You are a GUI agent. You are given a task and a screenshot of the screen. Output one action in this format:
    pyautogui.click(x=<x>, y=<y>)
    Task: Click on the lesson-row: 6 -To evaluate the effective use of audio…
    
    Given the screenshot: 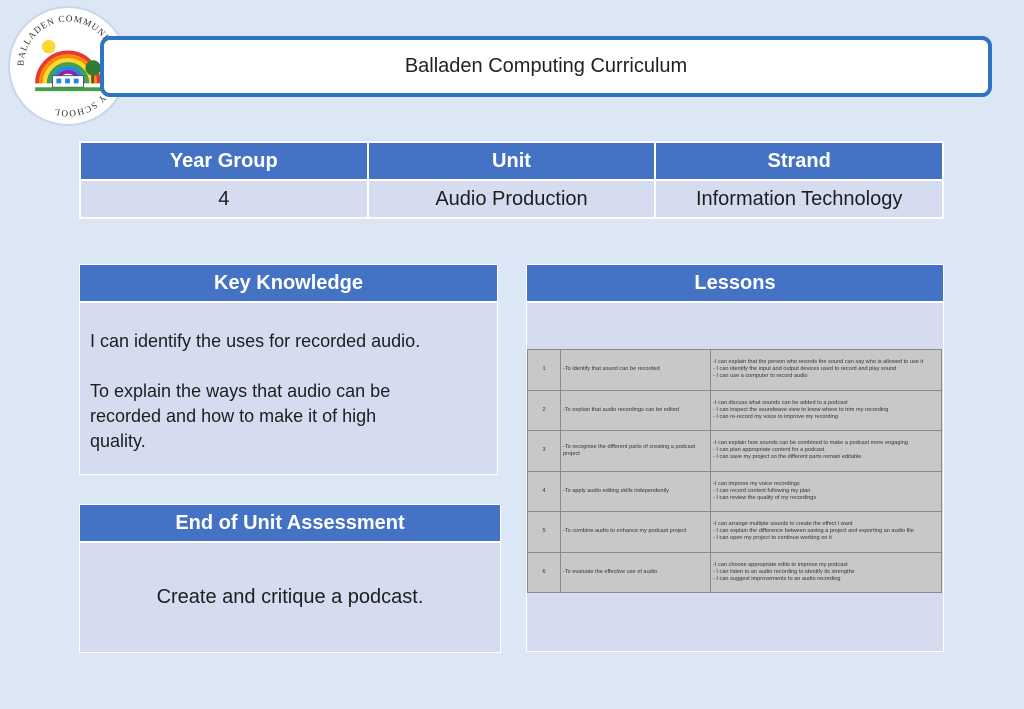 What is the action you would take?
    pyautogui.click(x=734, y=572)
    